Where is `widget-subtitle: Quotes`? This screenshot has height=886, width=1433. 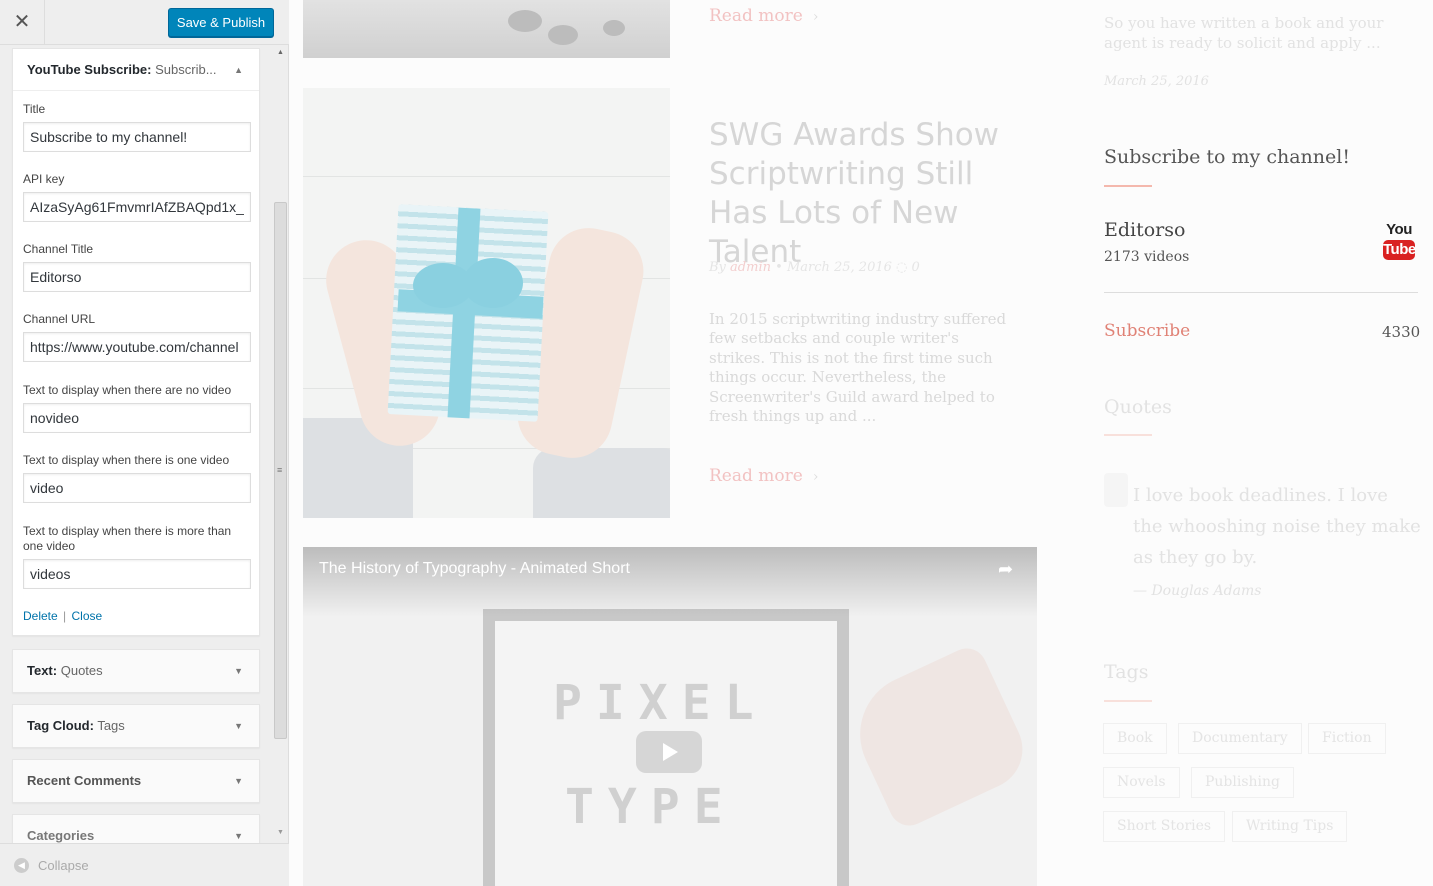
widget-subtitle: Quotes is located at coordinates (81, 670).